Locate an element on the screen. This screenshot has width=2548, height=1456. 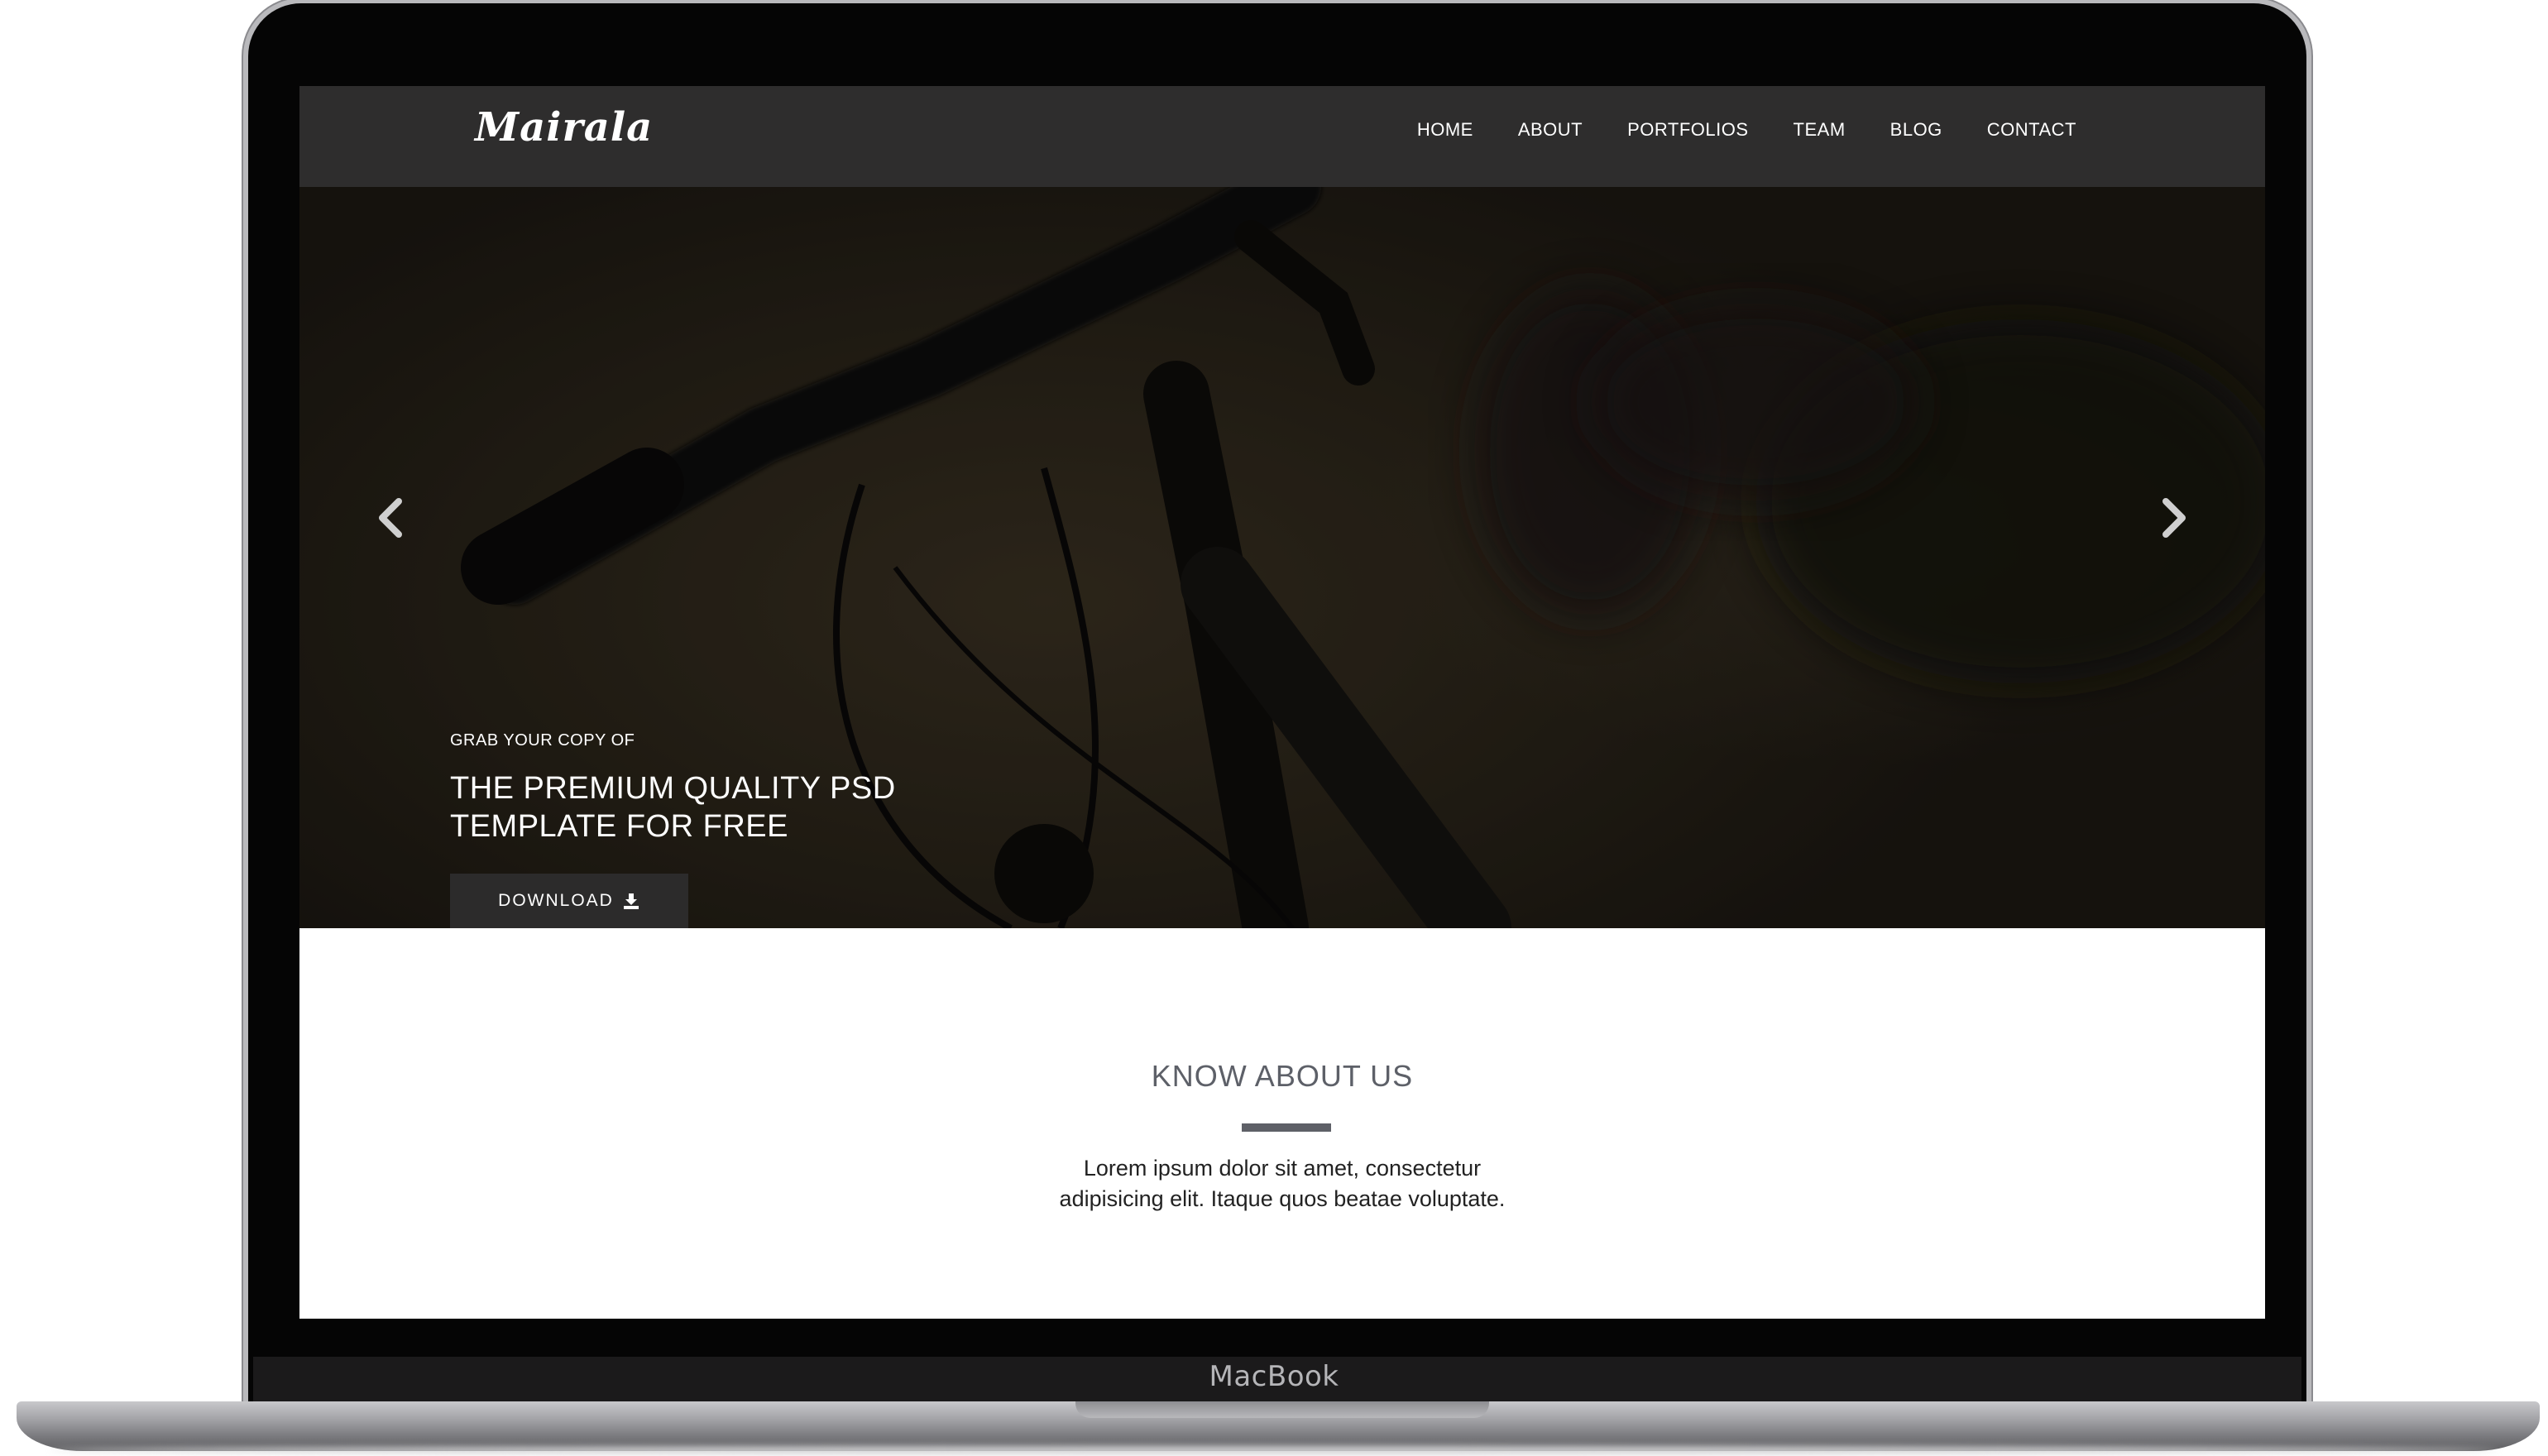
chevron-right-icon is located at coordinates (2174, 518).